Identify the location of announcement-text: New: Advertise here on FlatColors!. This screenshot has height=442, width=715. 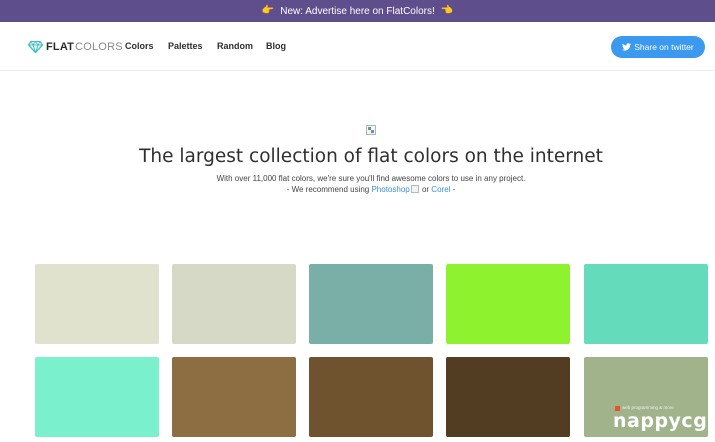
(357, 11).